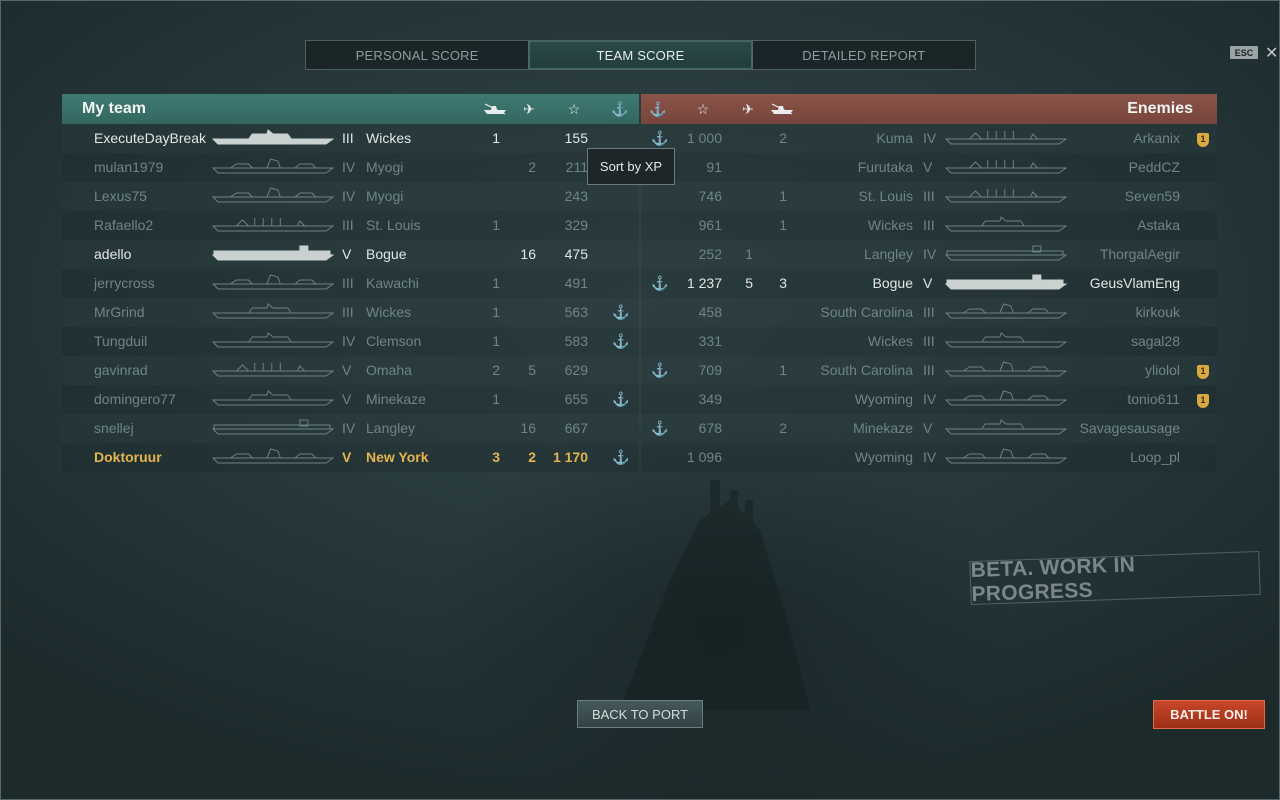  Describe the element at coordinates (1160, 108) in the screenshot. I see `enemies-title: Enemies` at that location.